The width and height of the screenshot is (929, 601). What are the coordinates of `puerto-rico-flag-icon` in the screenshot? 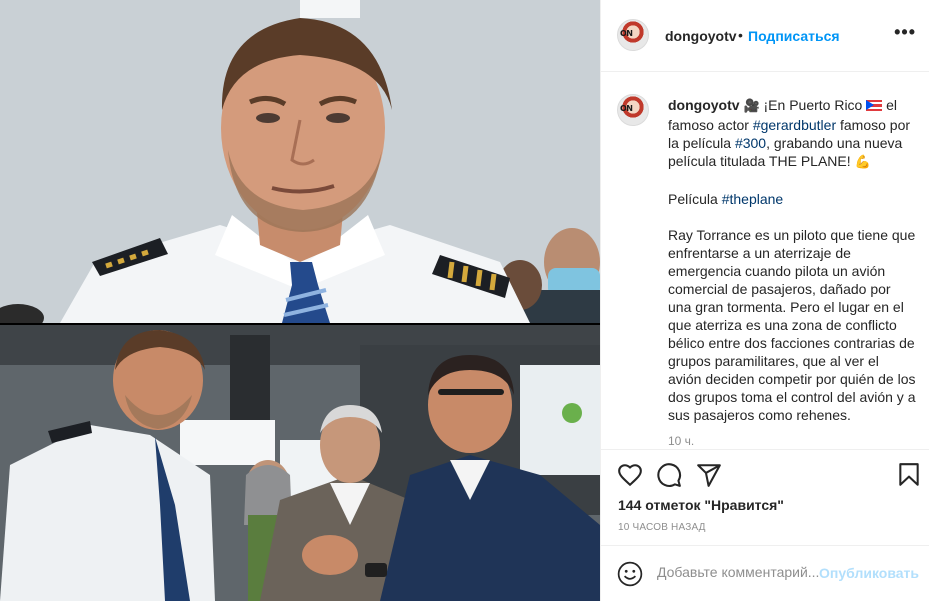 It's located at (874, 105).